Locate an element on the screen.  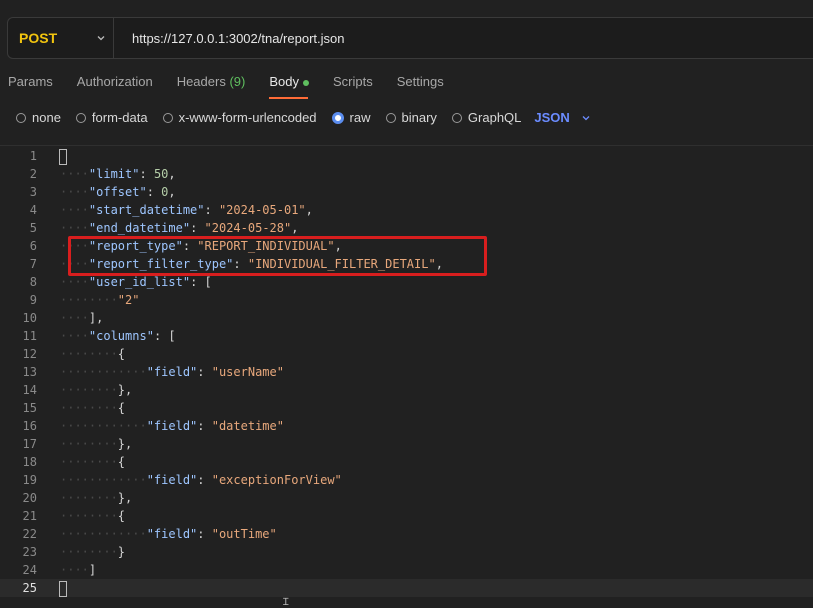
code-line: 5 ····"end_datetime": "2024-05-28", is located at coordinates (164, 228).